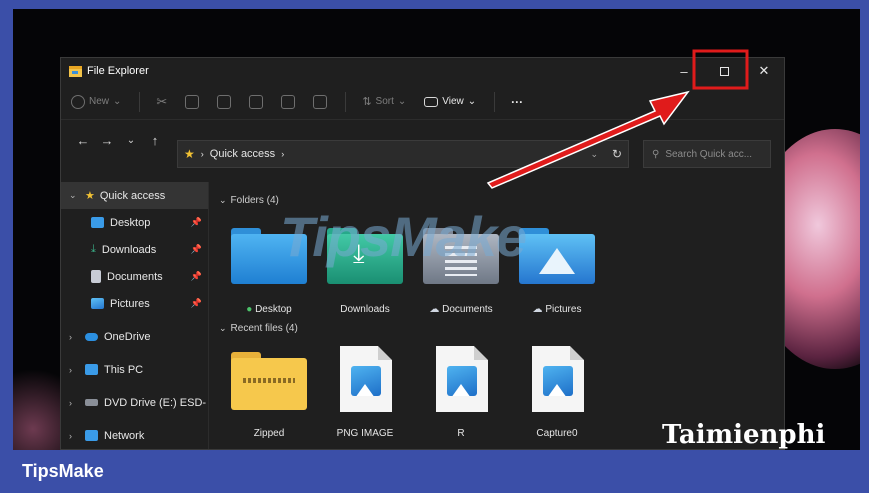 This screenshot has height=493, width=869. I want to click on taimienphi-watermark: Taimienphi, so click(744, 435).